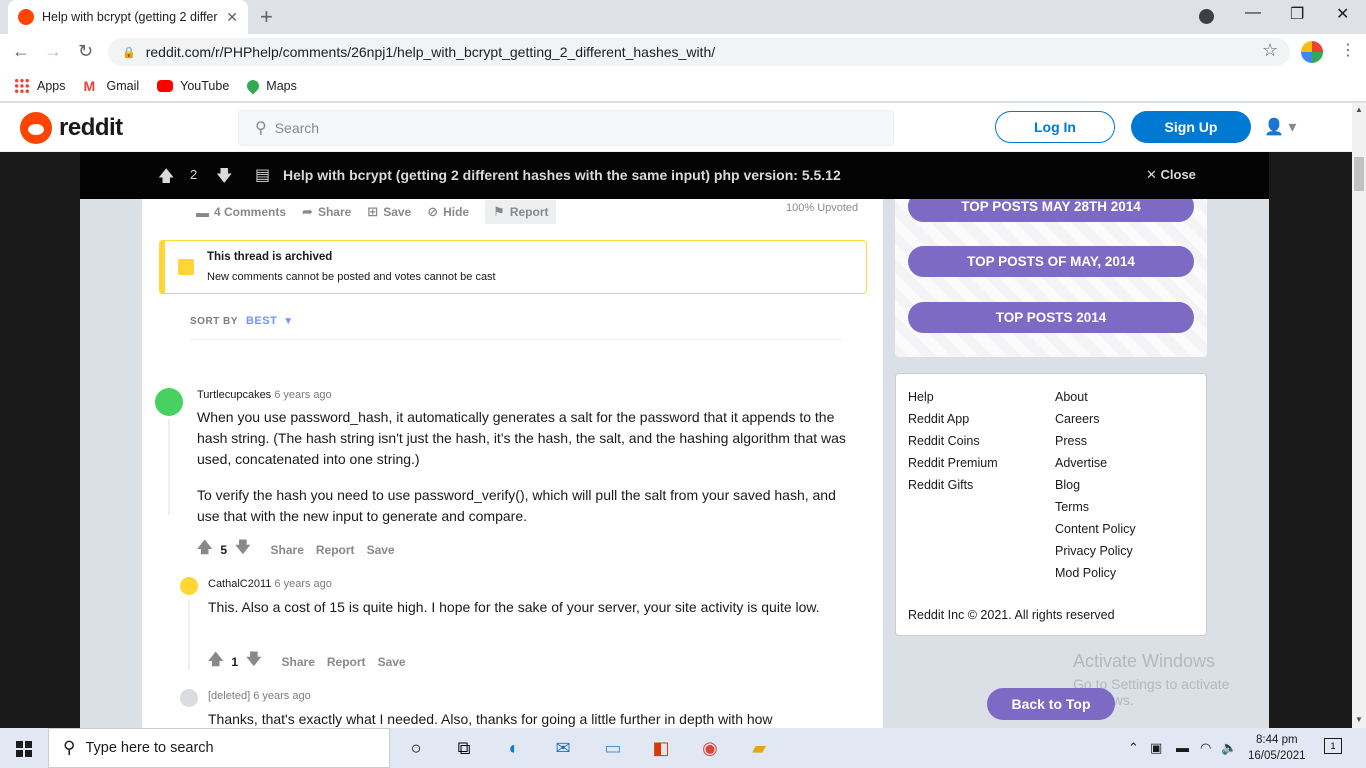 Image resolution: width=1366 pixels, height=768 pixels. I want to click on back-icon: ←, so click(21, 51).